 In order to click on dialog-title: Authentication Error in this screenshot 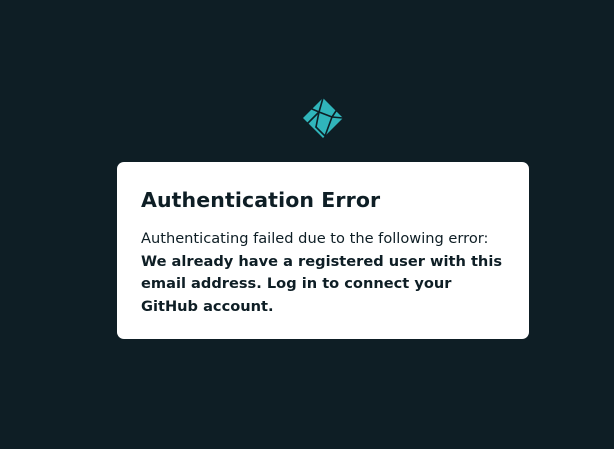, I will do `click(261, 200)`.